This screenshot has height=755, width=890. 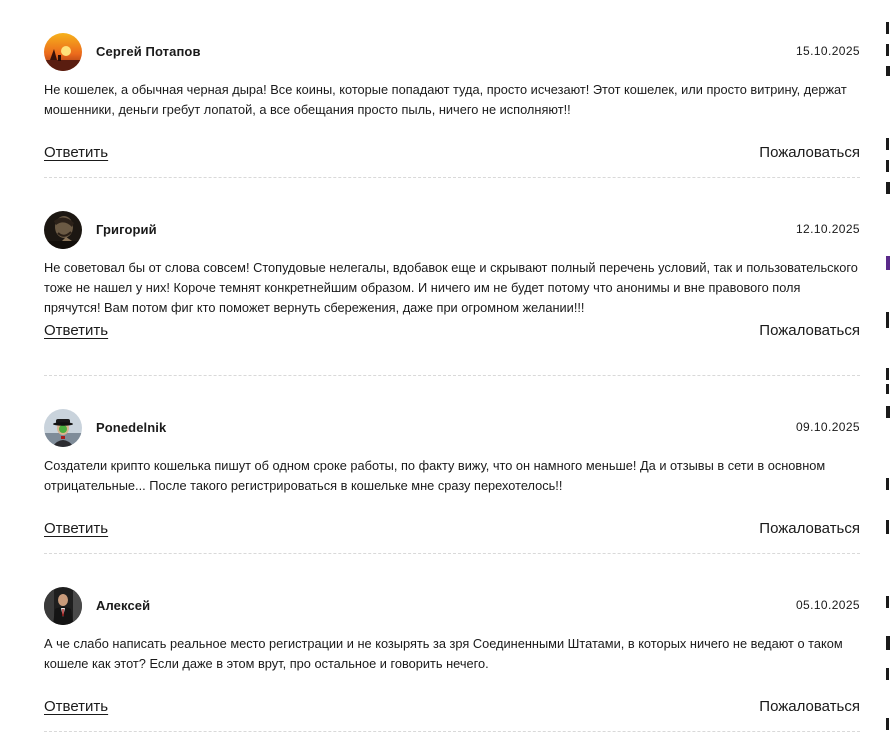 What do you see at coordinates (827, 51) in the screenshot?
I see `comment-date: 15.10.2025` at bounding box center [827, 51].